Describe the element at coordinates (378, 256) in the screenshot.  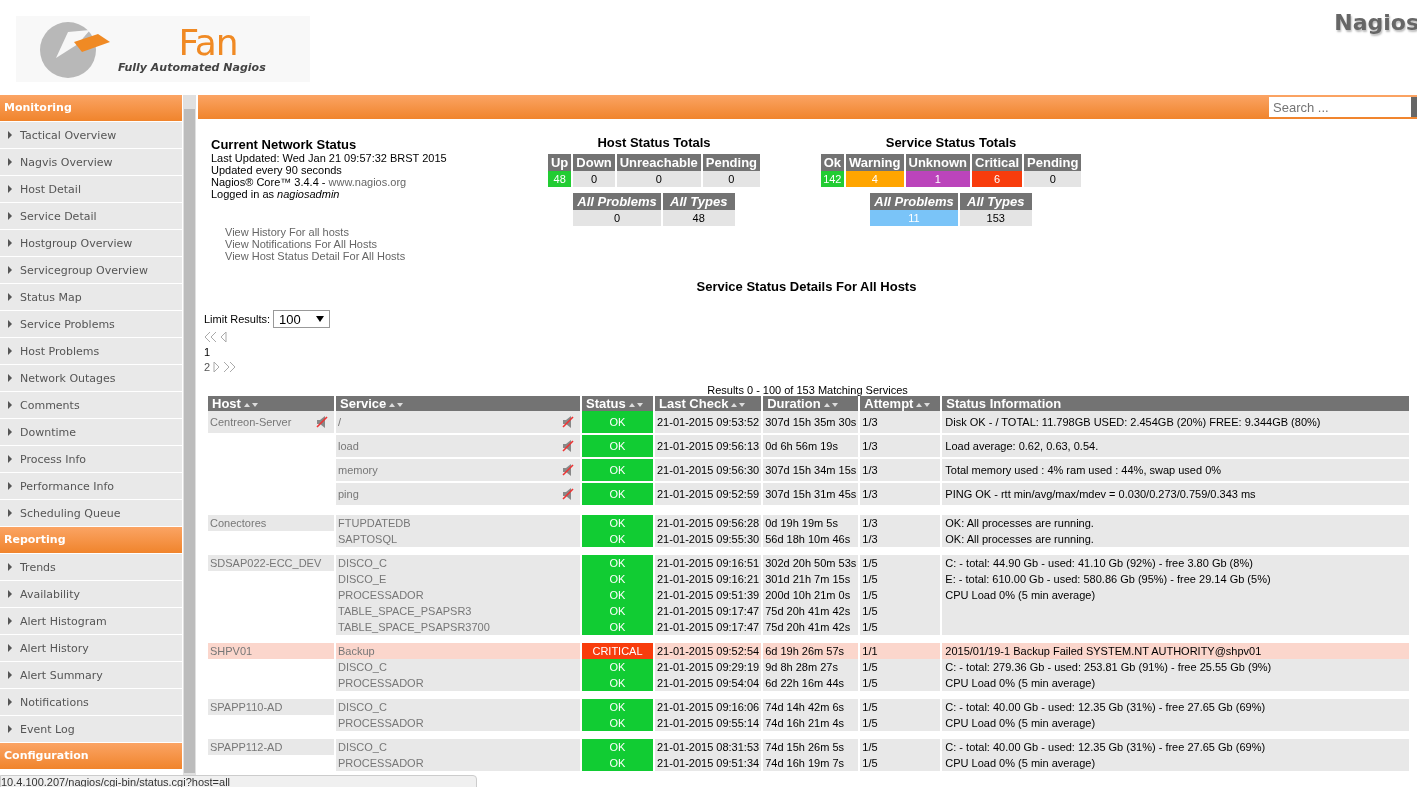
I see `view-link: View Host Status Detail For All Hosts` at that location.